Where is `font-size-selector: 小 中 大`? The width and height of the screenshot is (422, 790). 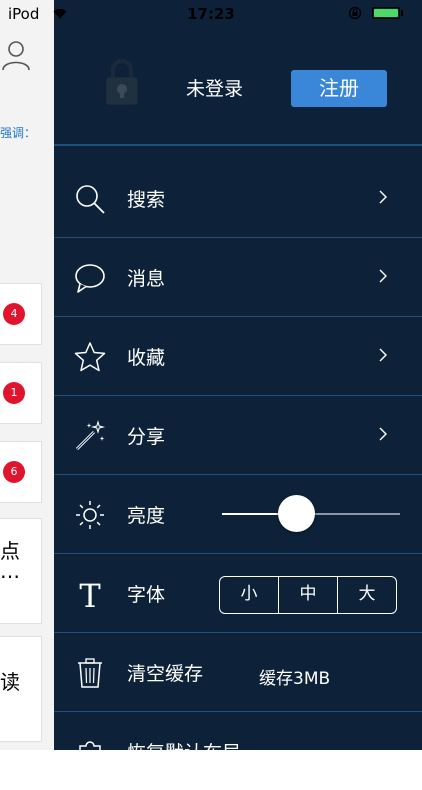
font-size-selector: 小 中 大 is located at coordinates (308, 595).